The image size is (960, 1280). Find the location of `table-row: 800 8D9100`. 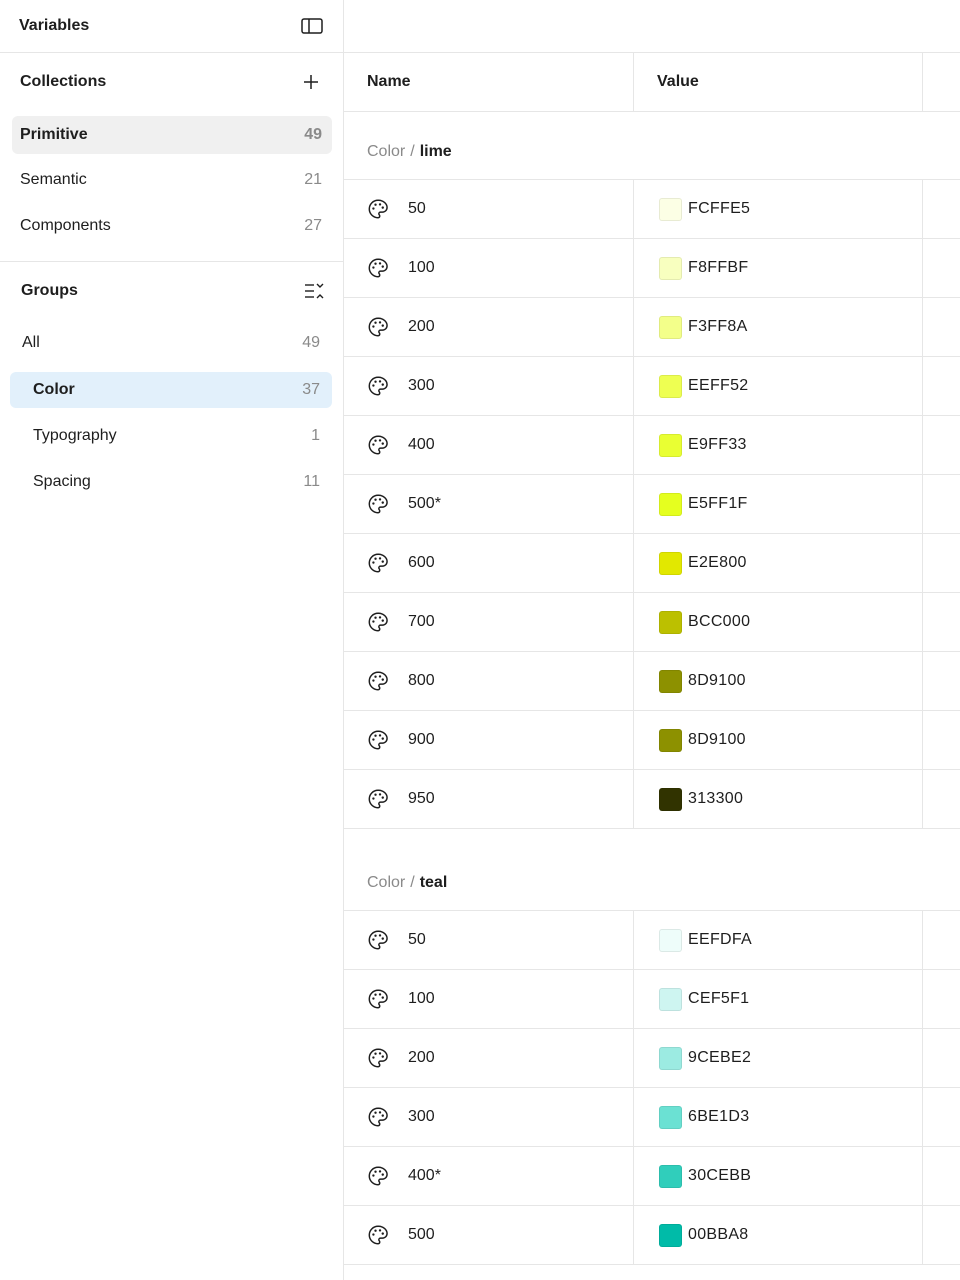

table-row: 800 8D9100 is located at coordinates (652, 681).